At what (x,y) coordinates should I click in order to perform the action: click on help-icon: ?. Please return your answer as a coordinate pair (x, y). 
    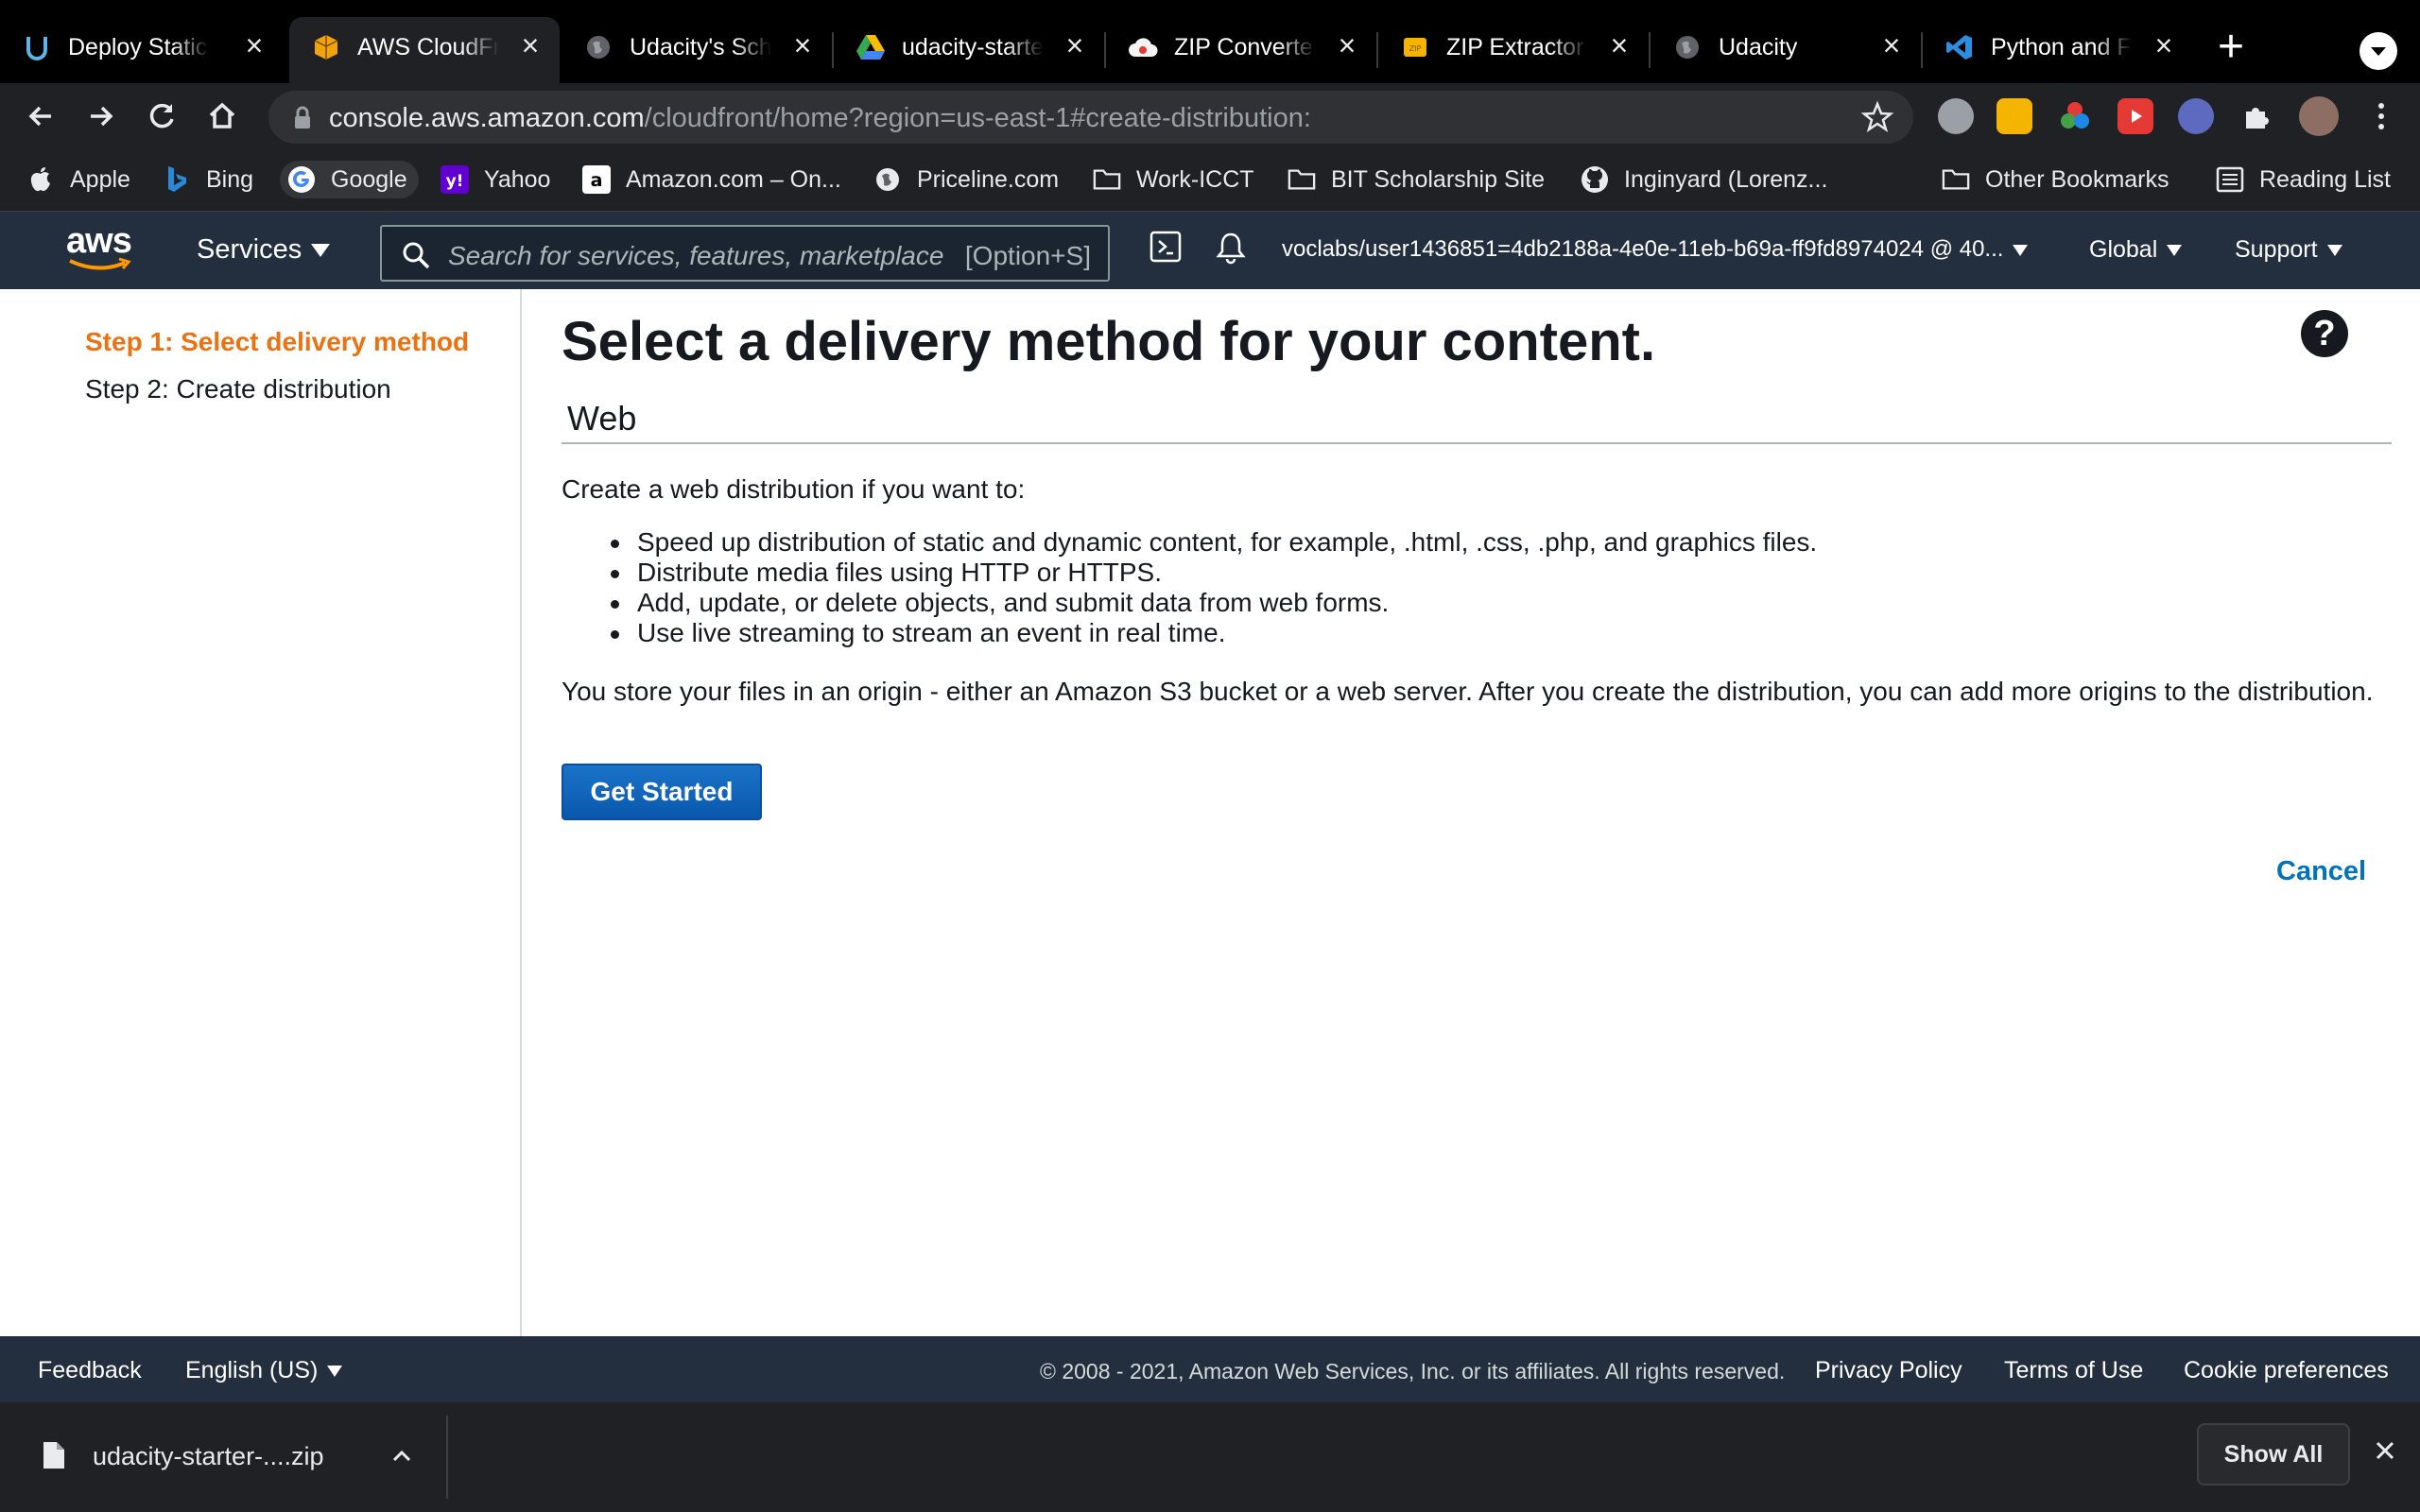
    Looking at the image, I should click on (2324, 333).